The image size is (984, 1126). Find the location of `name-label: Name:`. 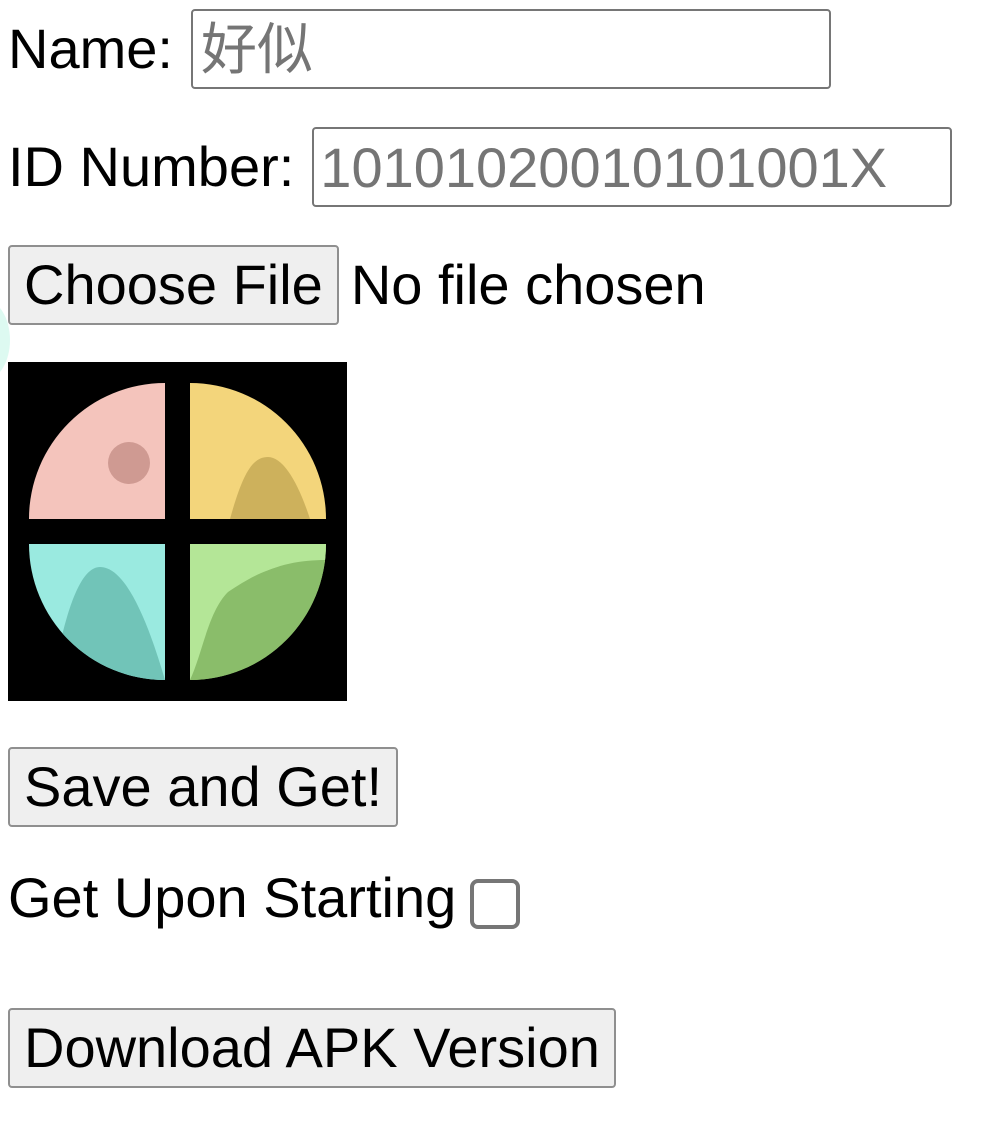

name-label: Name: is located at coordinates (90, 48).